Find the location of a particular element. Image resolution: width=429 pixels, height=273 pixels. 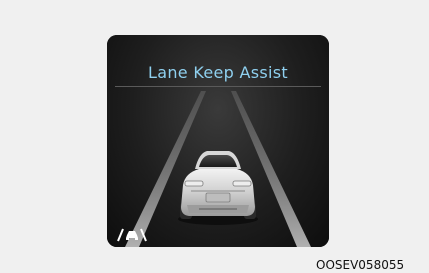

figure-code: OOSEV058055 is located at coordinates (360, 265).